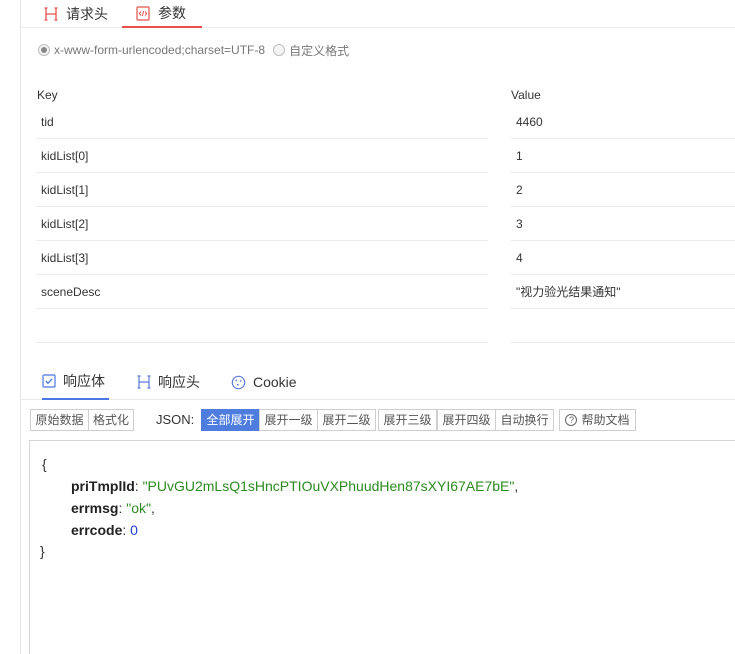 Image resolution: width=735 pixels, height=654 pixels. What do you see at coordinates (466, 420) in the screenshot?
I see `expand-level-4-button: 展开四级` at bounding box center [466, 420].